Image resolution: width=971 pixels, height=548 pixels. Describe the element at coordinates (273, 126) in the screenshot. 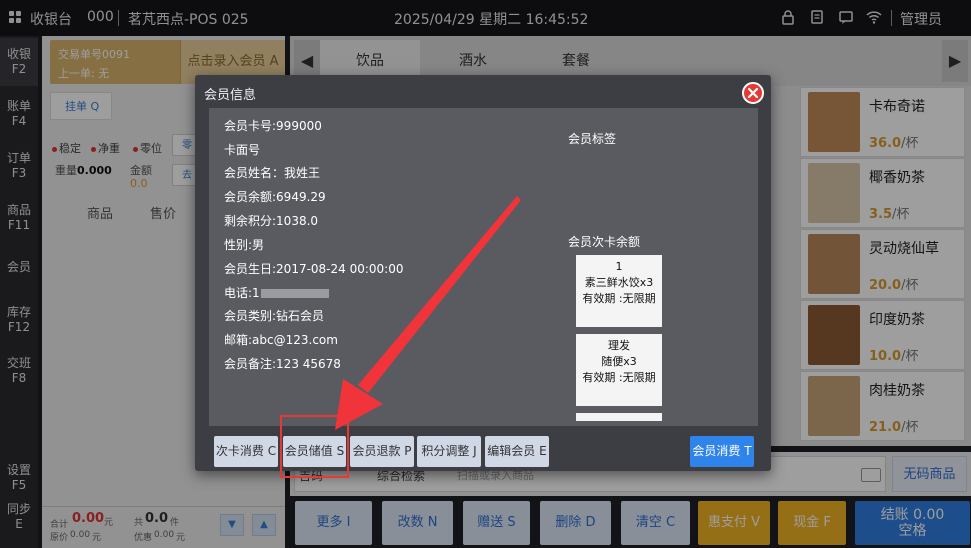

I see `card-number: 会员卡号:999000` at that location.